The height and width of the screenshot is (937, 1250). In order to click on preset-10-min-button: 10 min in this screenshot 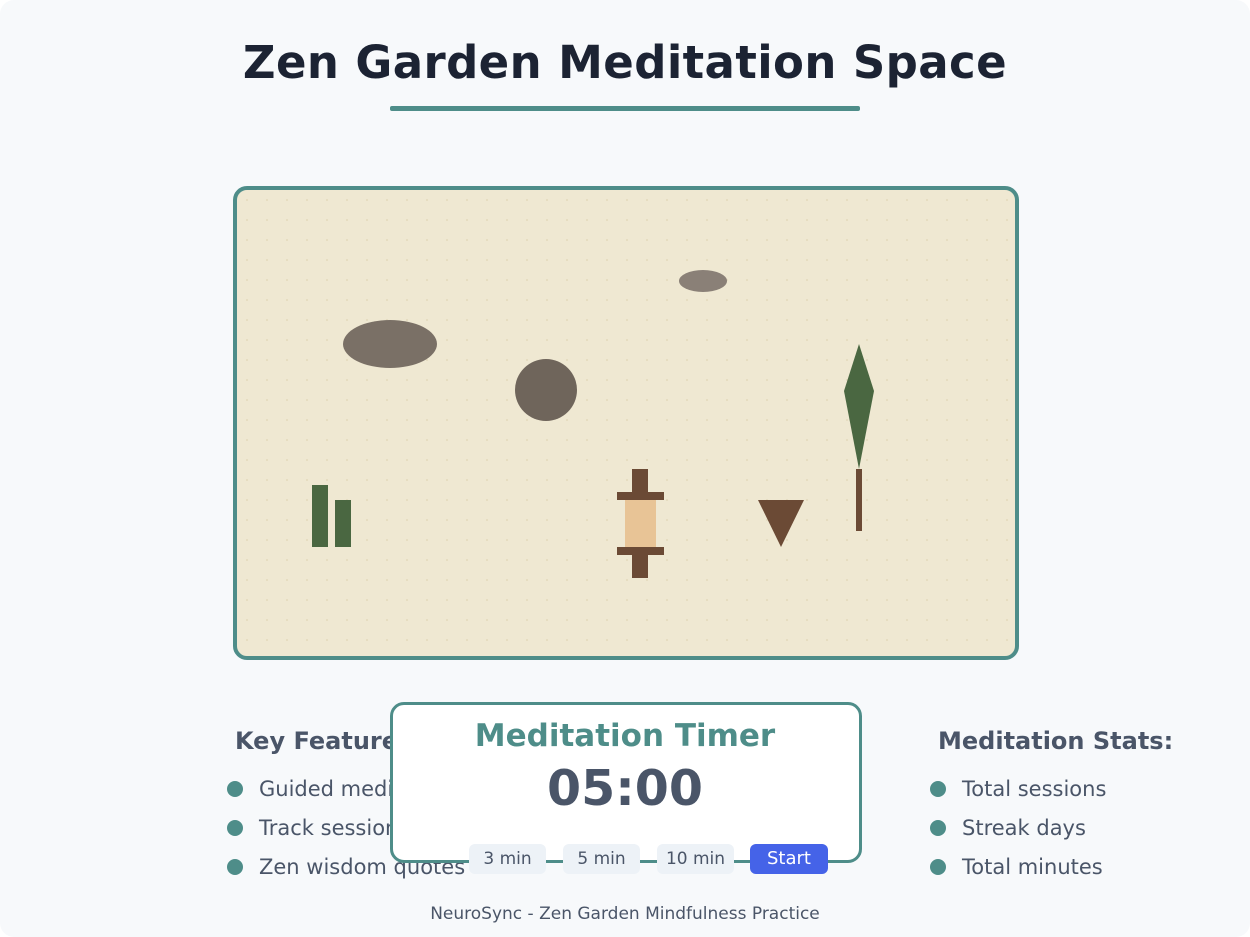, I will do `click(695, 859)`.